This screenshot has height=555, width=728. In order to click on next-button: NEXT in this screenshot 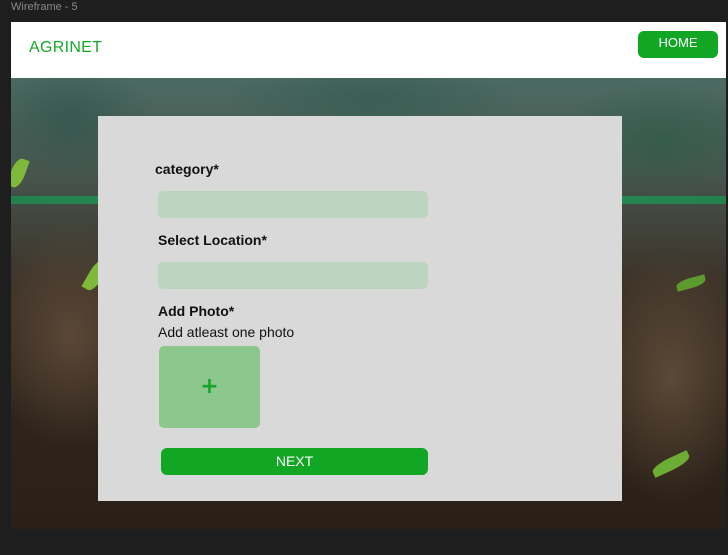, I will do `click(294, 461)`.